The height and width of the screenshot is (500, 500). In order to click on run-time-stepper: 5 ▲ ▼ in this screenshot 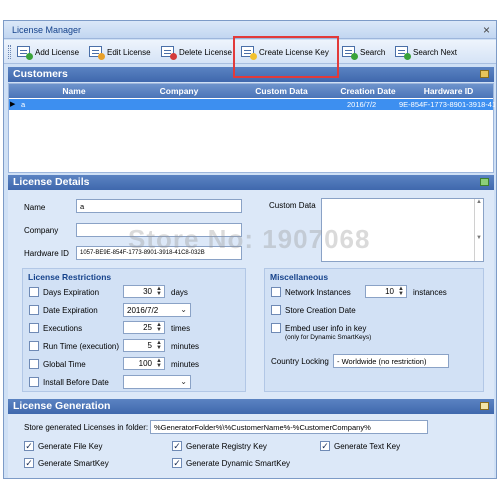, I will do `click(144, 345)`.